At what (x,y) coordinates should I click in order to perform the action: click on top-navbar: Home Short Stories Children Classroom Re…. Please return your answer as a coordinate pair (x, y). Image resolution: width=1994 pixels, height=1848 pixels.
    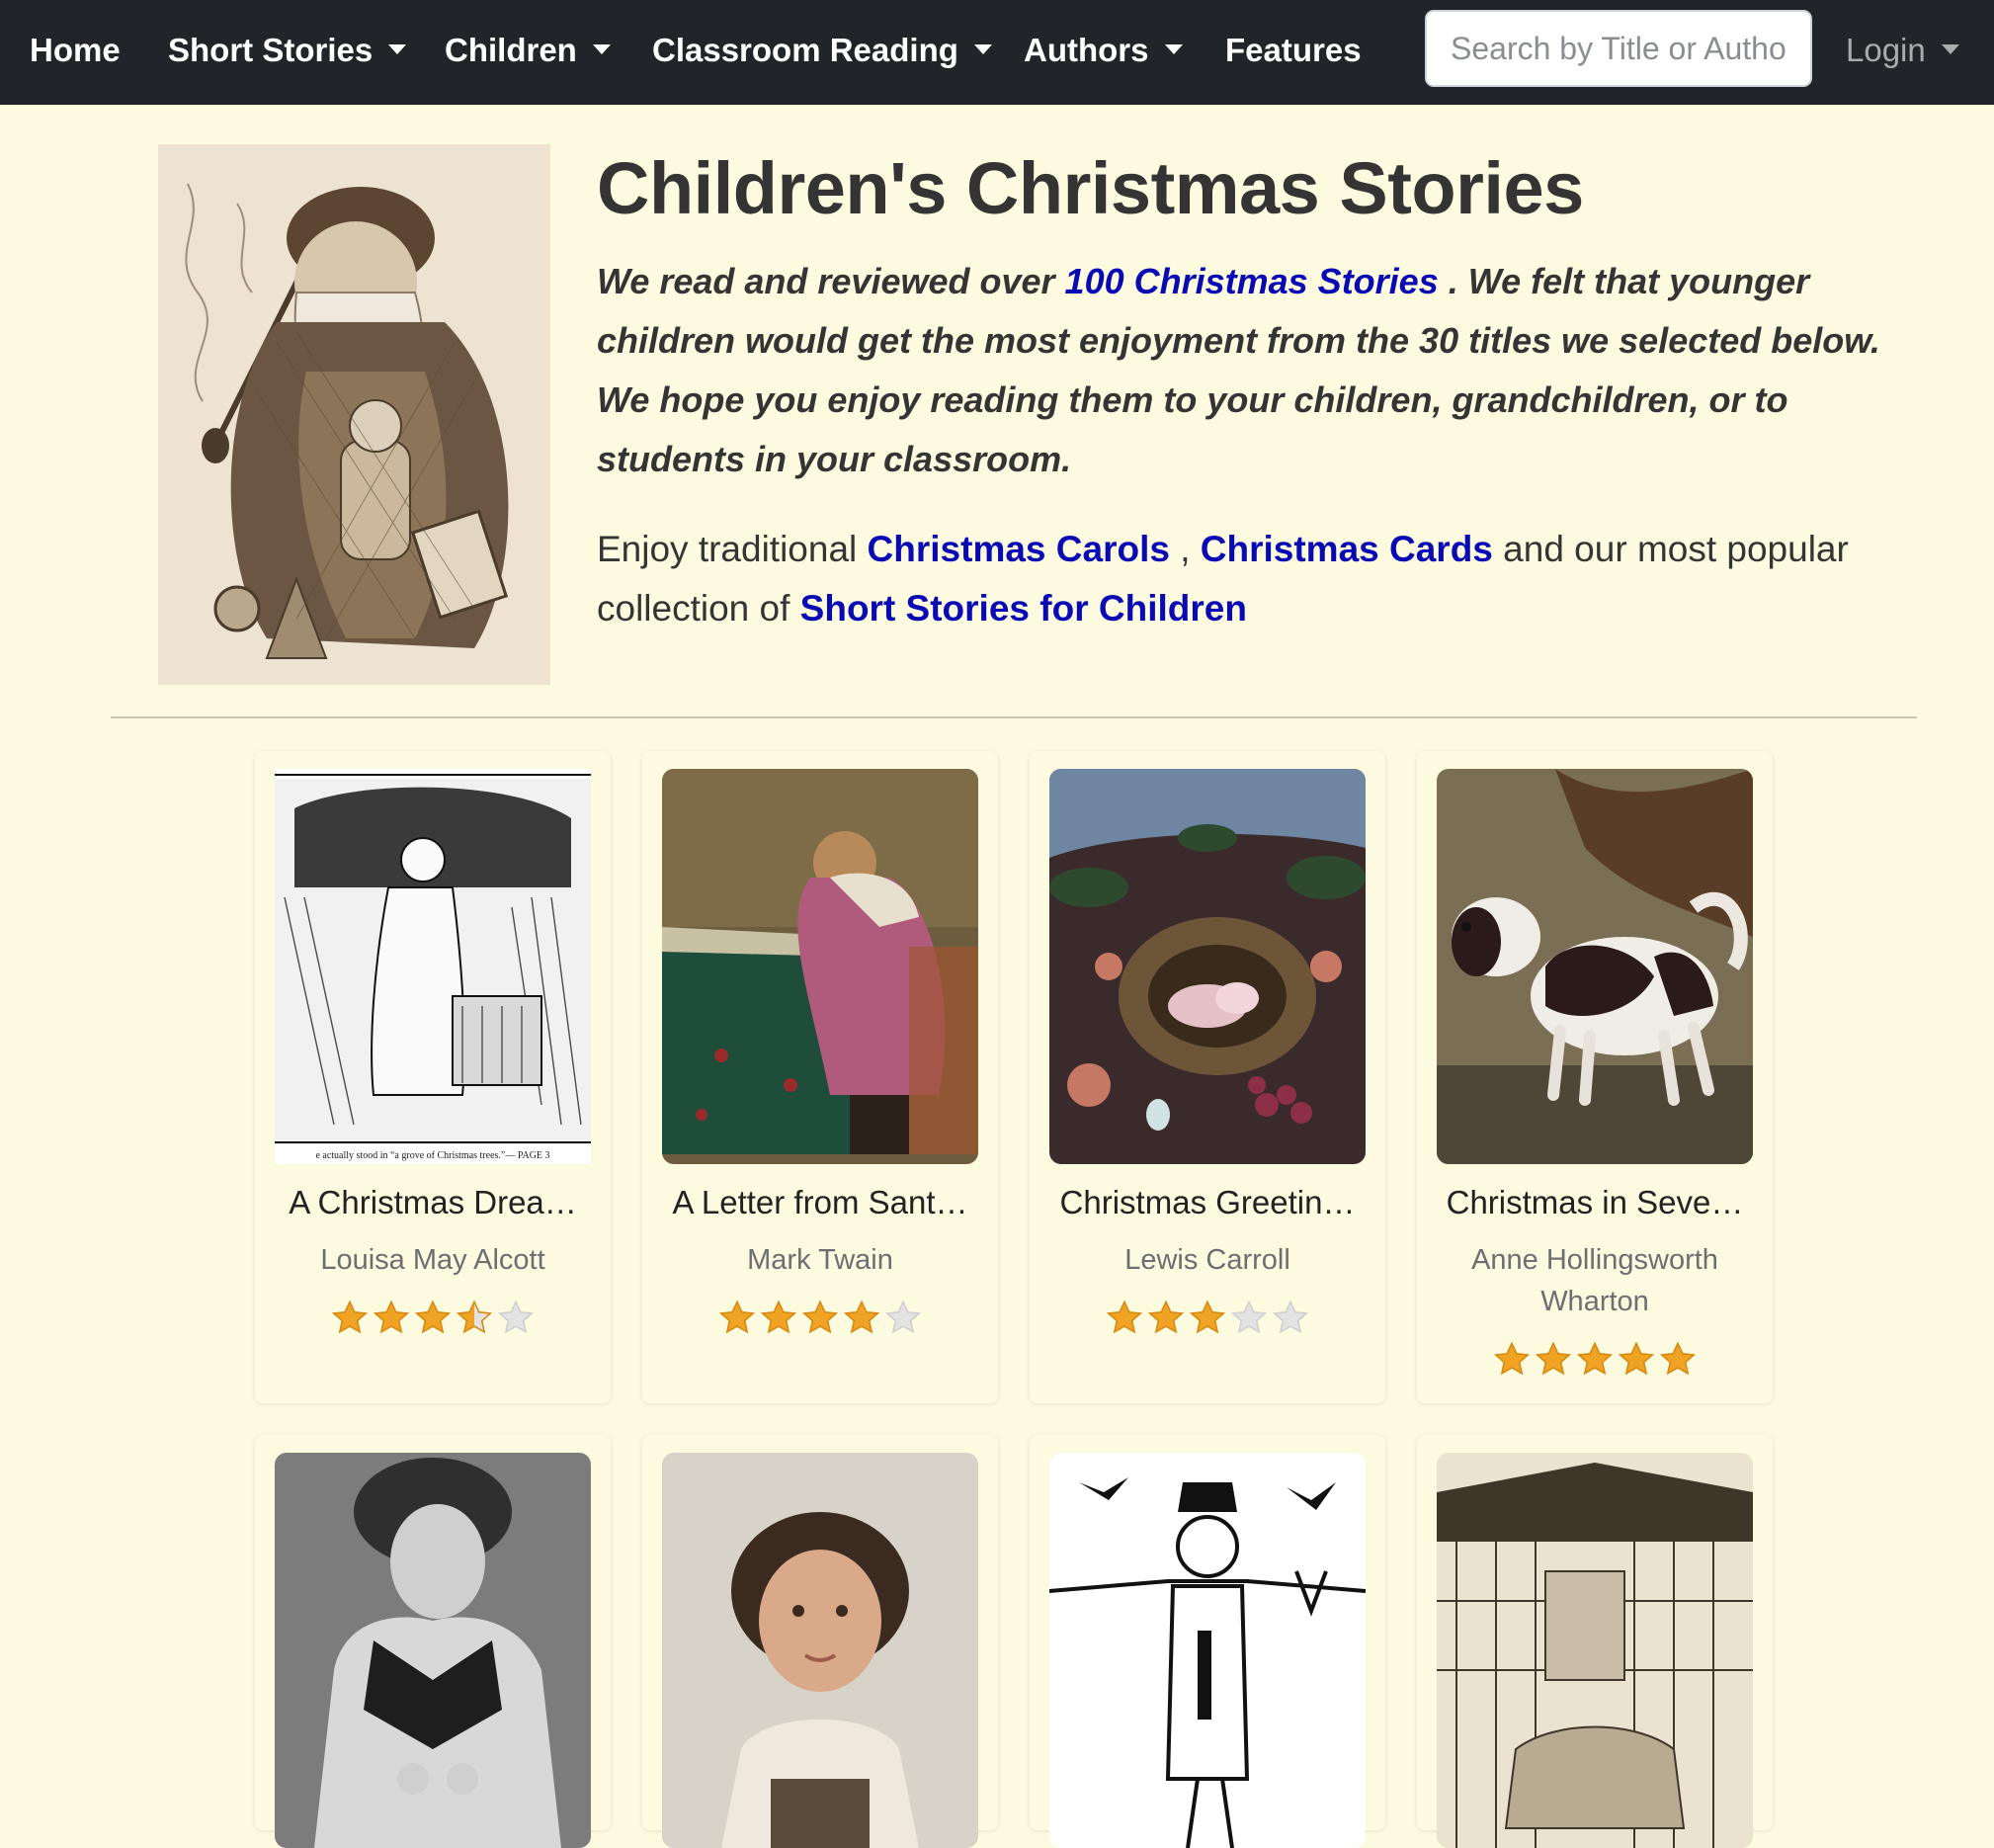
    Looking at the image, I should click on (997, 52).